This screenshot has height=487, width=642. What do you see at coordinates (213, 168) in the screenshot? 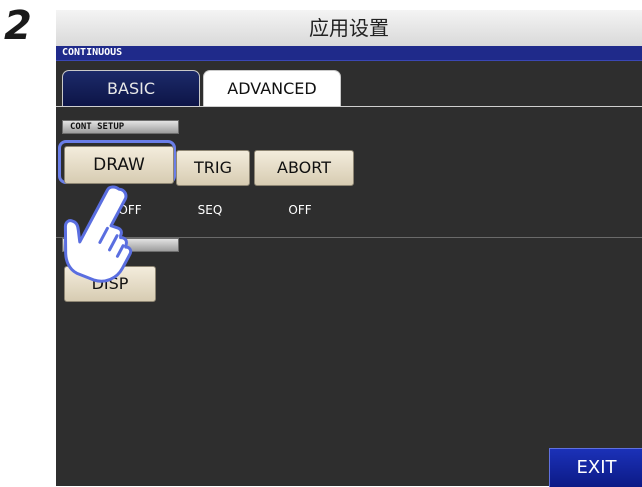
I see `trig-button: TRIG` at bounding box center [213, 168].